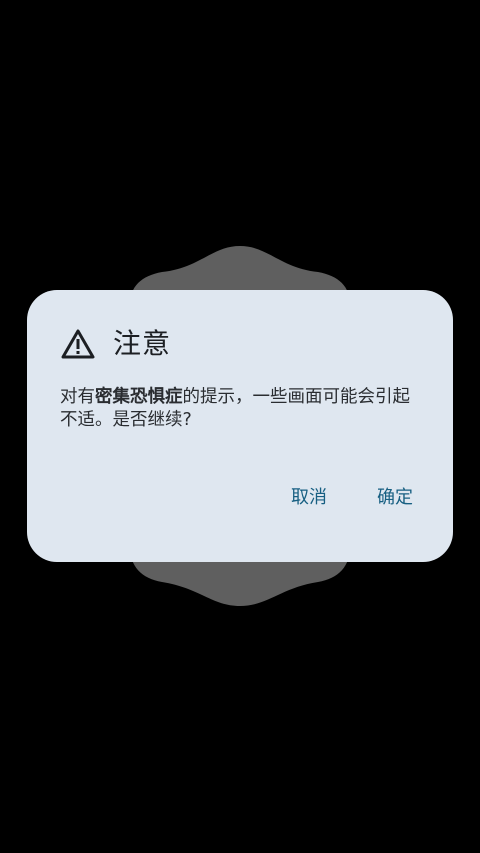  Describe the element at coordinates (77, 397) in the screenshot. I see `message-prefix: 对有` at that location.